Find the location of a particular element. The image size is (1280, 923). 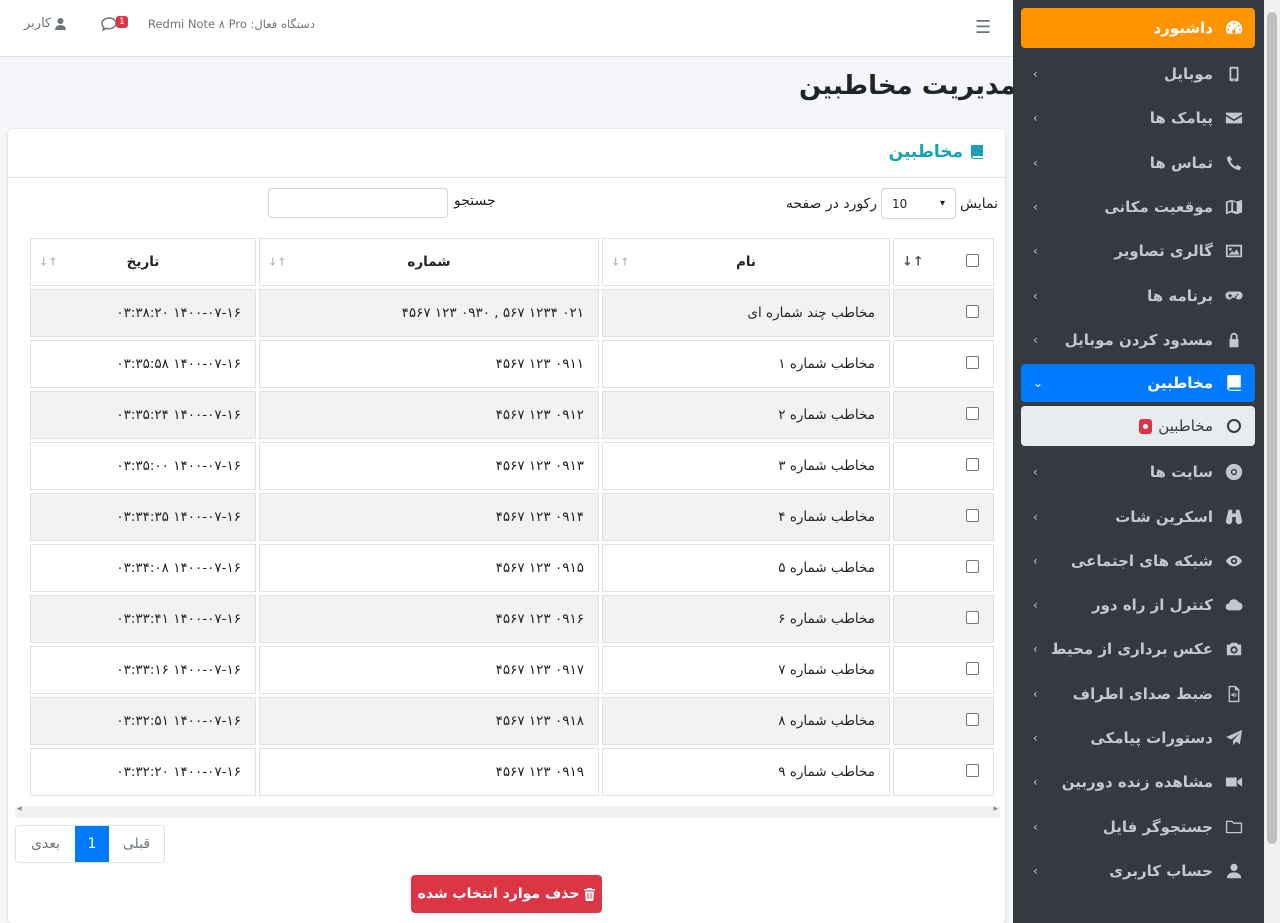

sidebar-item-gallery: گالری تصاویر ‹ is located at coordinates (1138, 251).